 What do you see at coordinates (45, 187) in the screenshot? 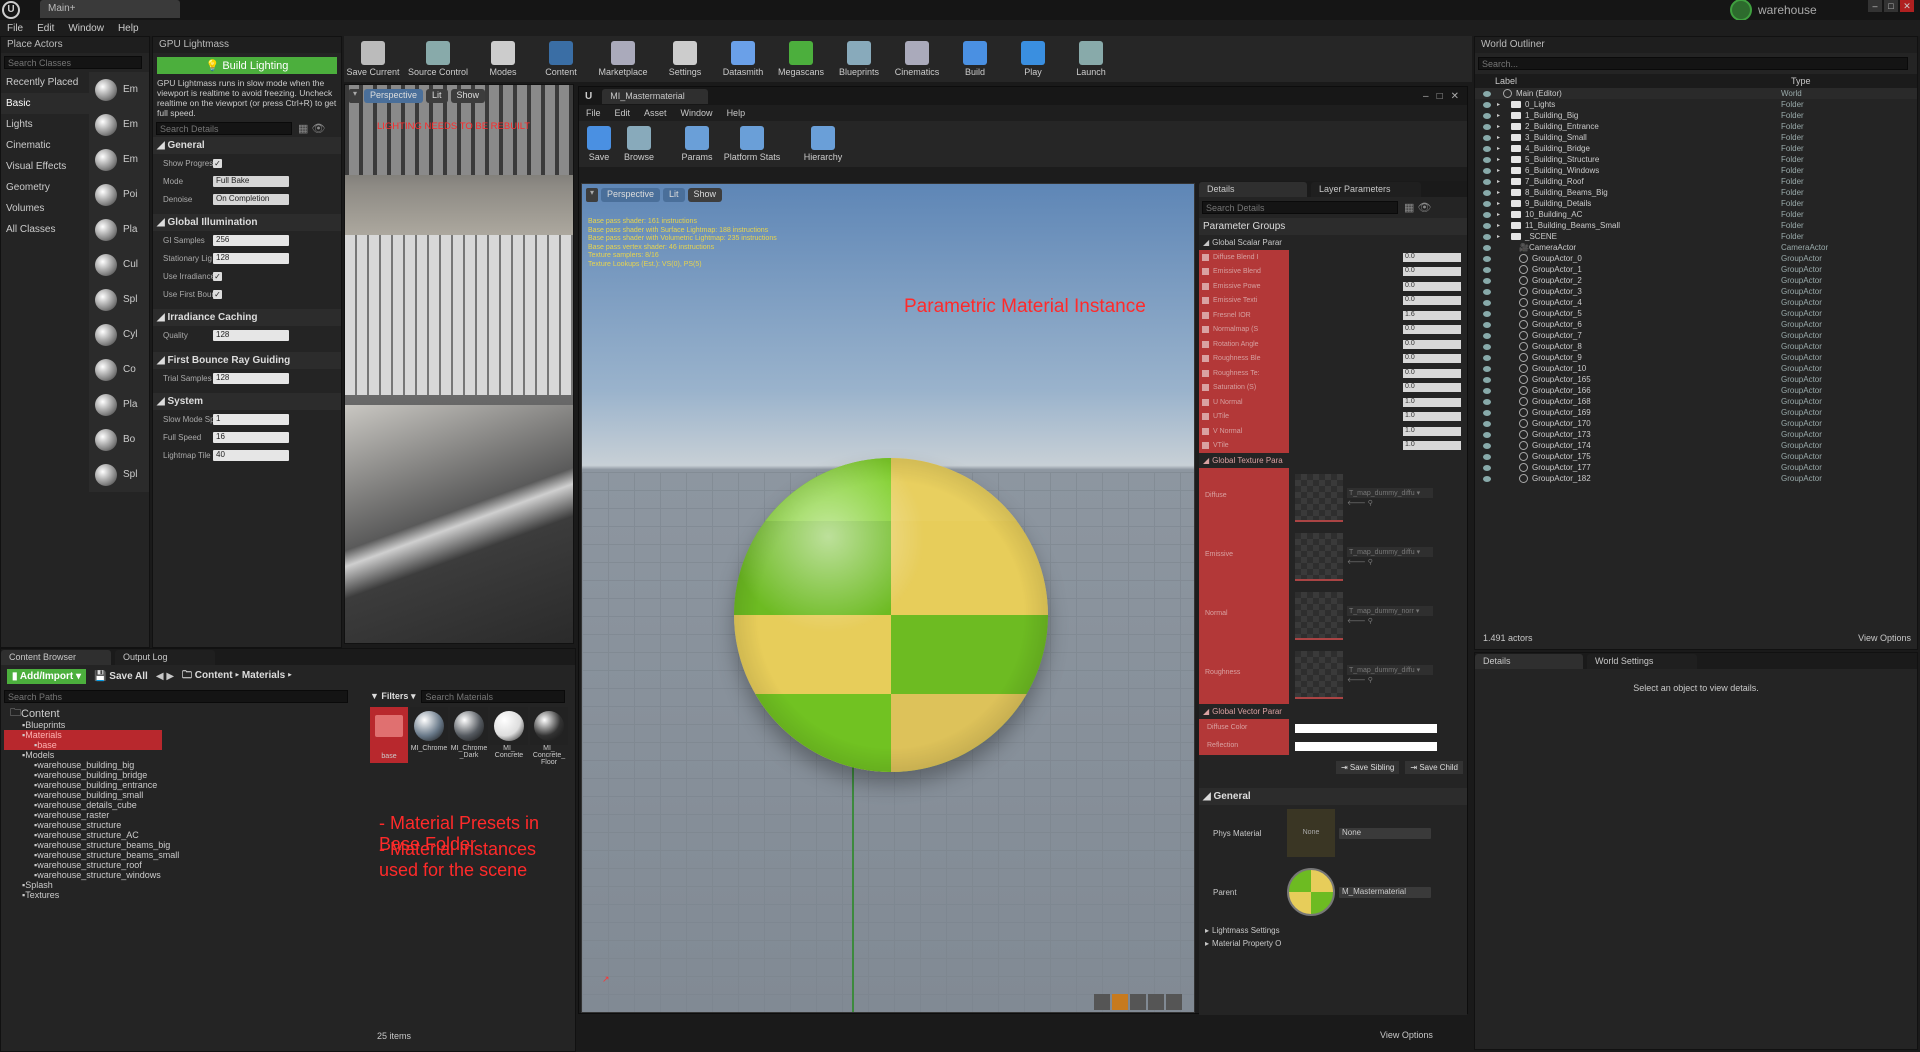
I see `category-item: Geometry` at bounding box center [45, 187].